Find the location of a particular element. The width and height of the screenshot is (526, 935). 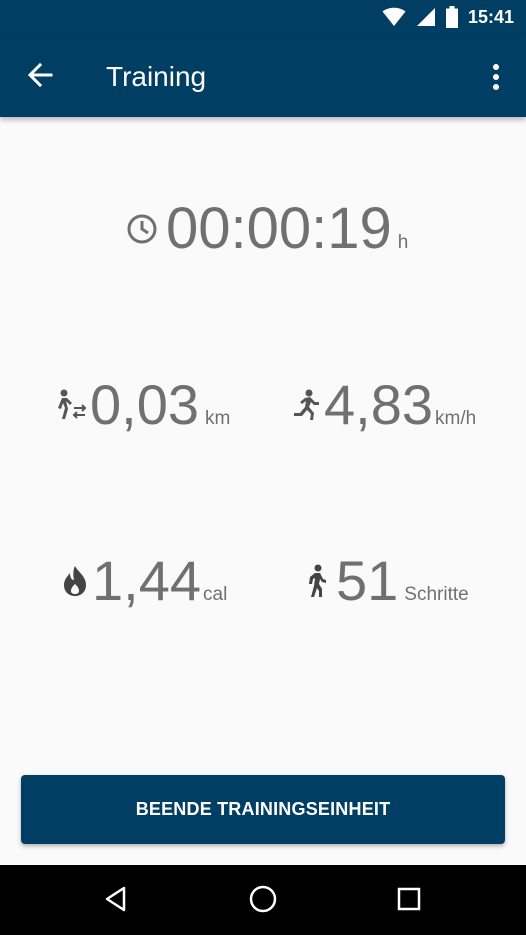

recents-square-icon is located at coordinates (409, 901).